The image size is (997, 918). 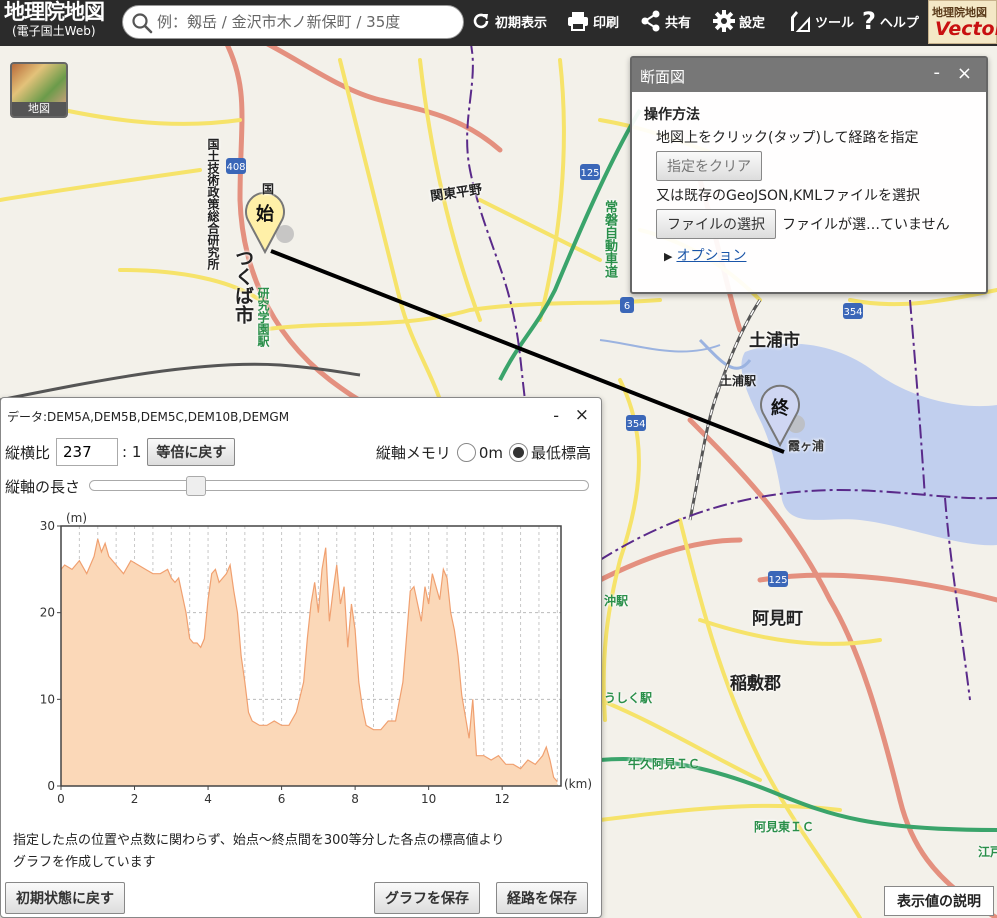 I want to click on x-tick-label: 2, so click(x=135, y=799).